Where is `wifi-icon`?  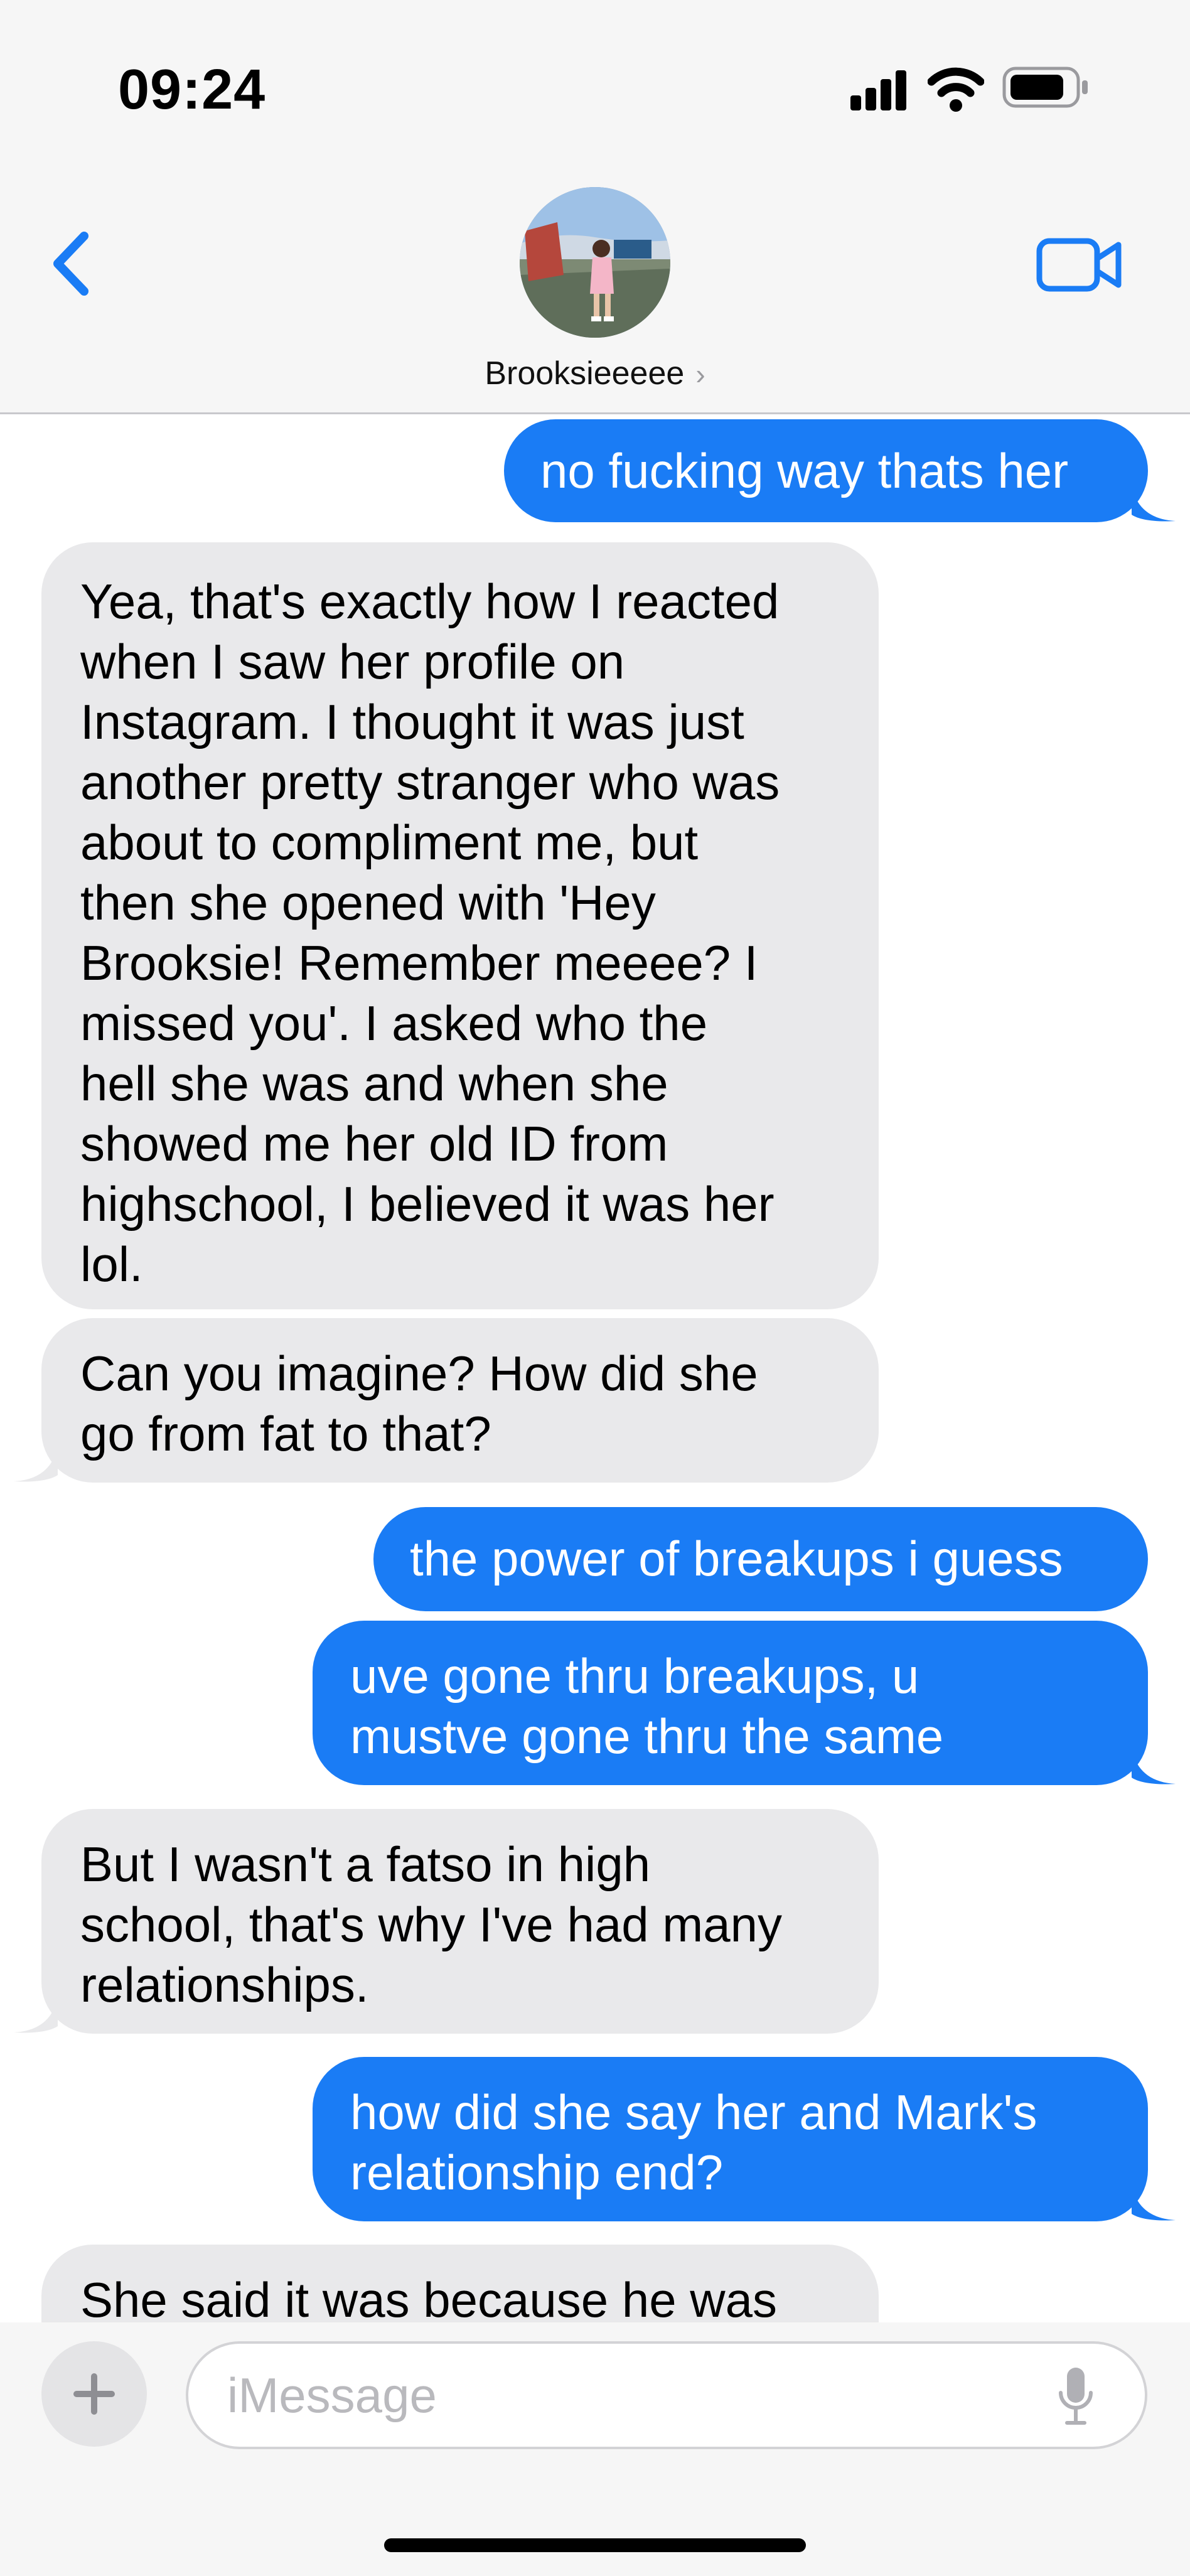
wifi-icon is located at coordinates (956, 89).